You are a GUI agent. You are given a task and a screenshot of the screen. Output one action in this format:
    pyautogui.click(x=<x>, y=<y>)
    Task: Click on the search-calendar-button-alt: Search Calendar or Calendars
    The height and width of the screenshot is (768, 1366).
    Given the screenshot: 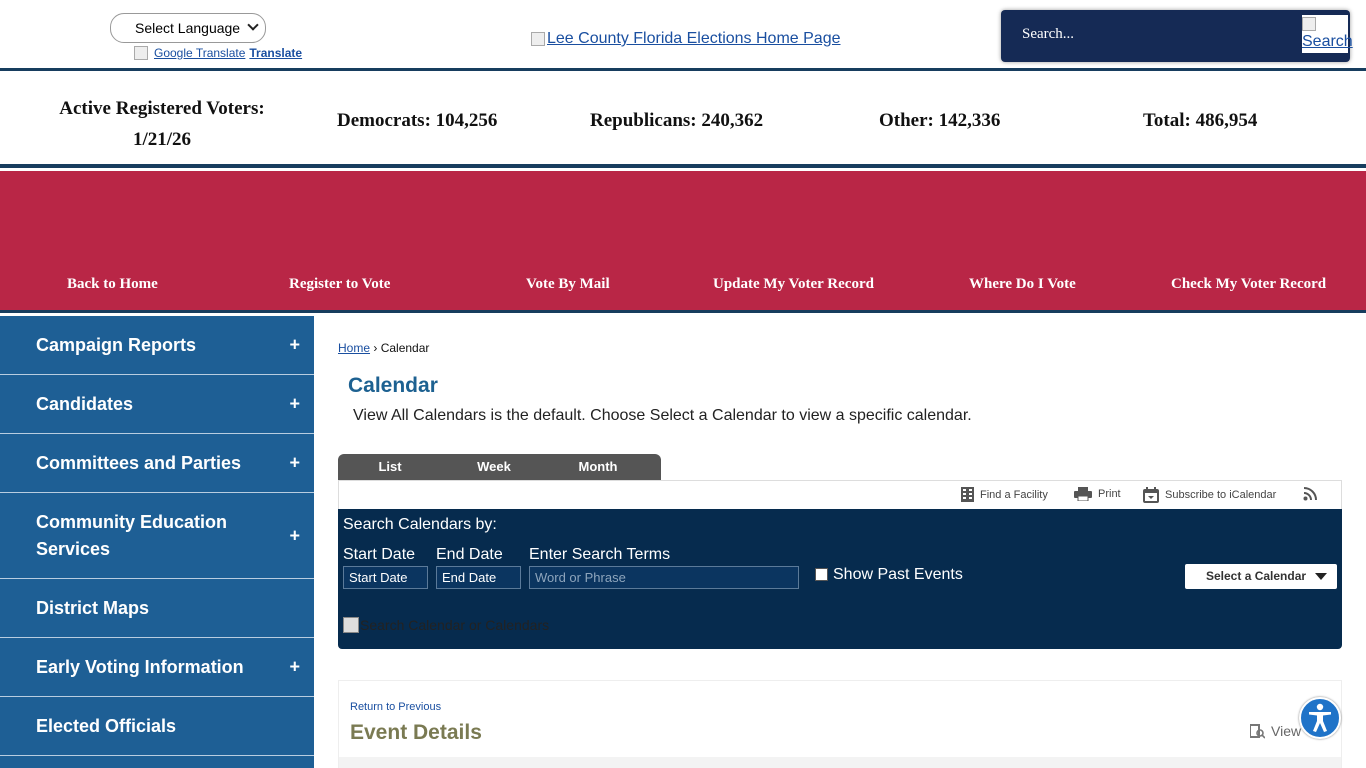 What is the action you would take?
    pyautogui.click(x=455, y=625)
    